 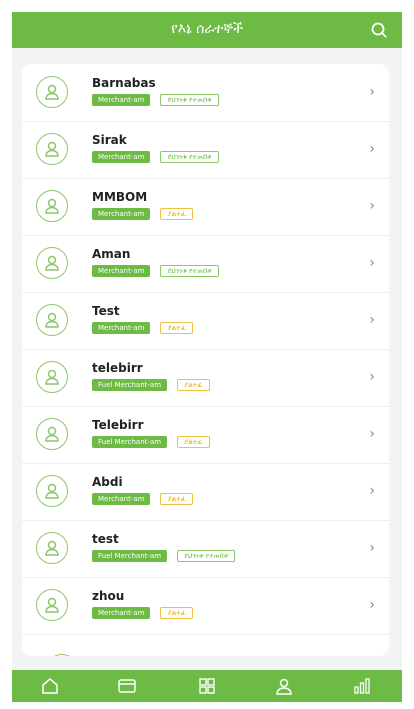 What do you see at coordinates (105, 539) in the screenshot?
I see `merchant-name: test` at bounding box center [105, 539].